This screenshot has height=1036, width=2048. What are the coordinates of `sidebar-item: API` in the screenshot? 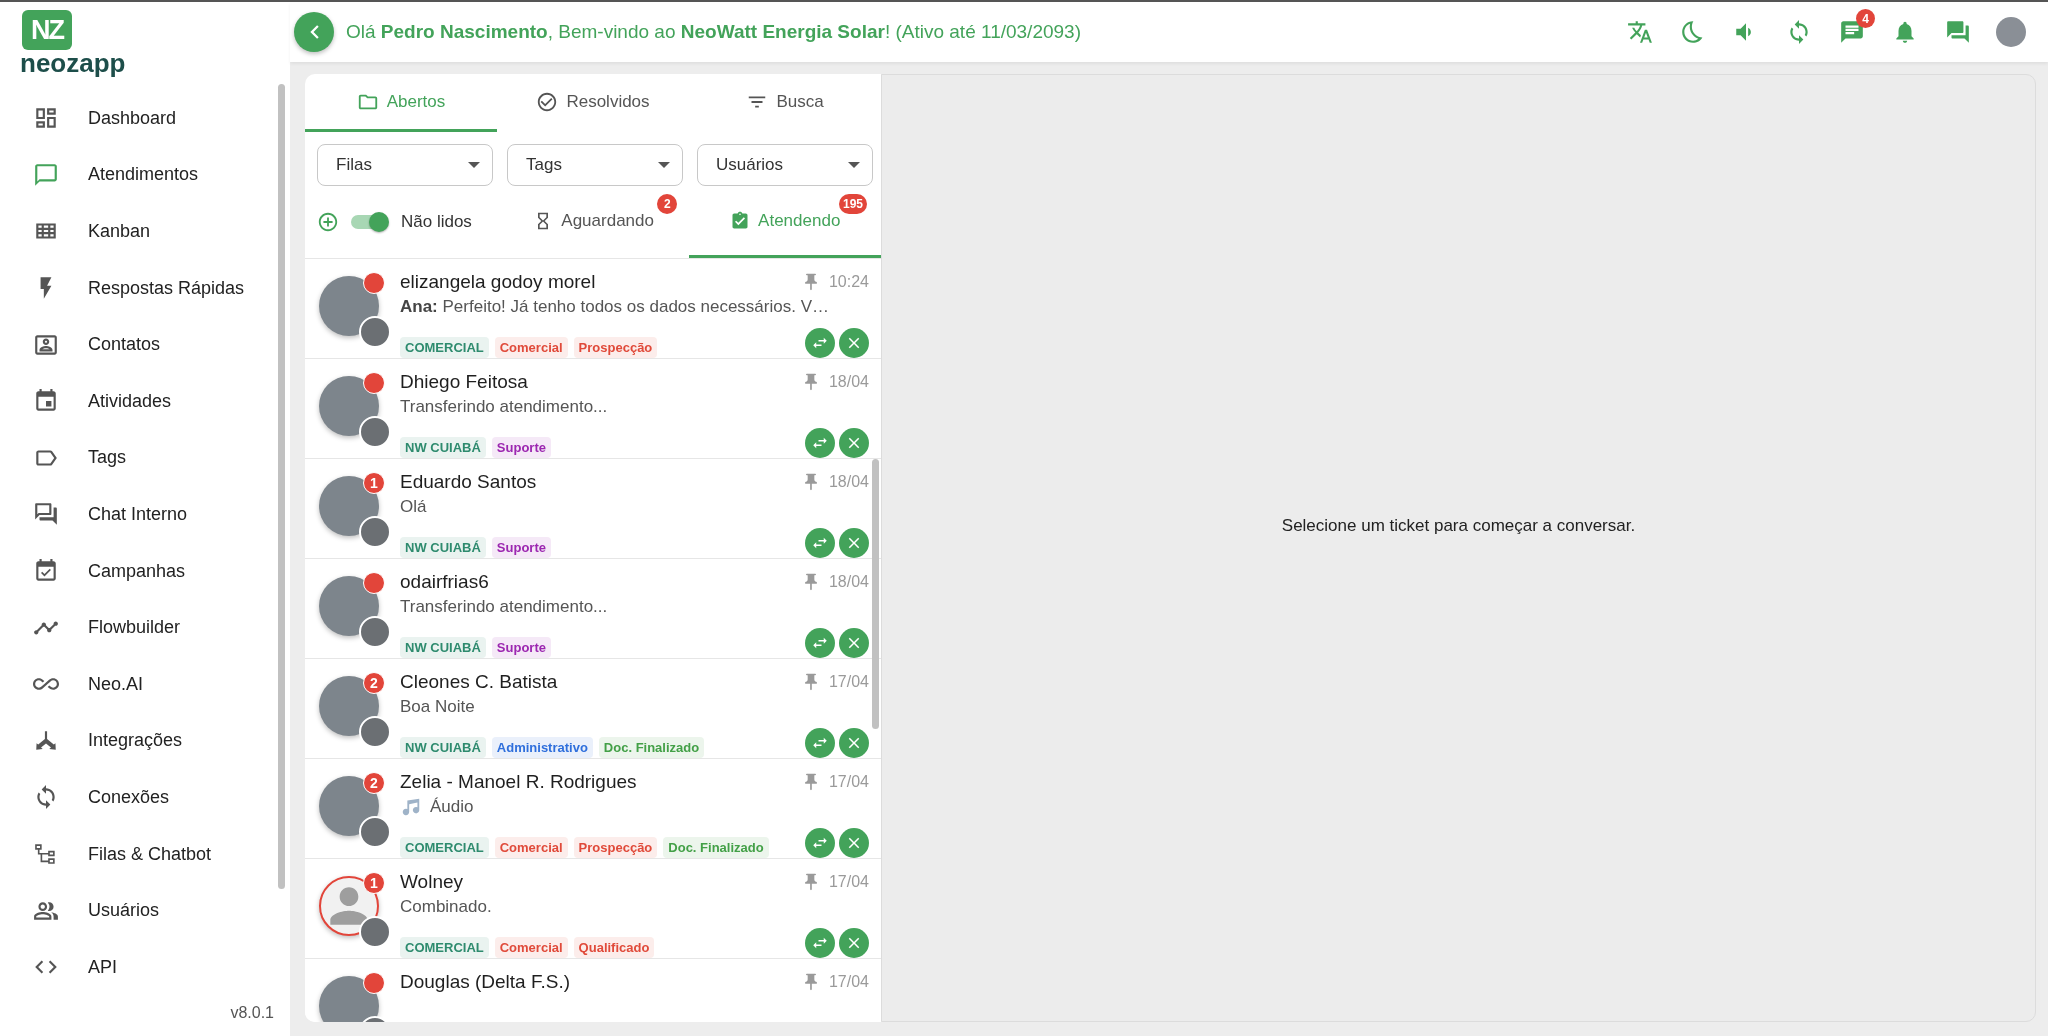 It's located at (145, 967).